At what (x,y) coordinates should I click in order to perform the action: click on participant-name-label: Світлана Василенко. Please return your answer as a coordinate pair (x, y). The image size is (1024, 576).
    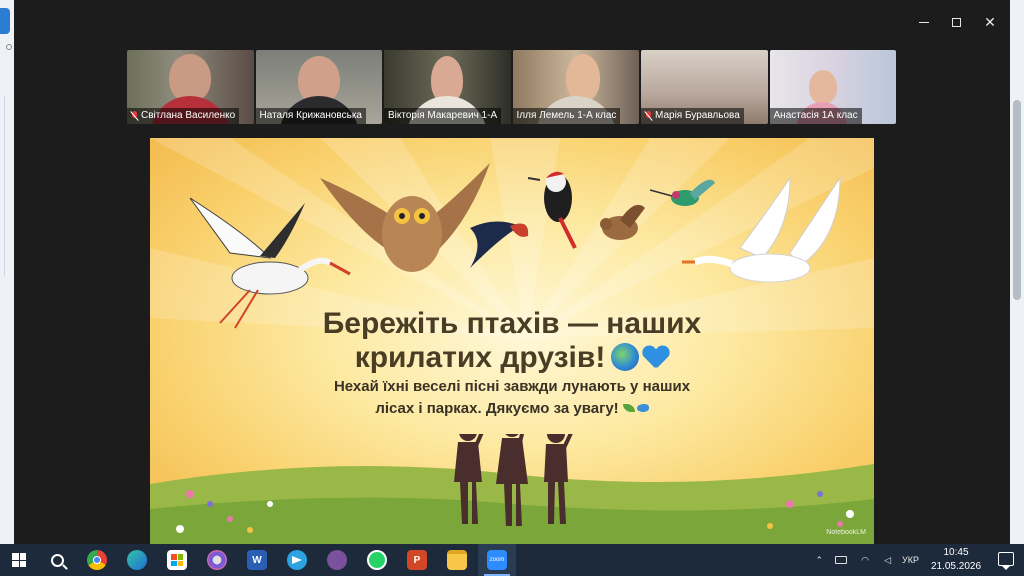
    Looking at the image, I should click on (183, 116).